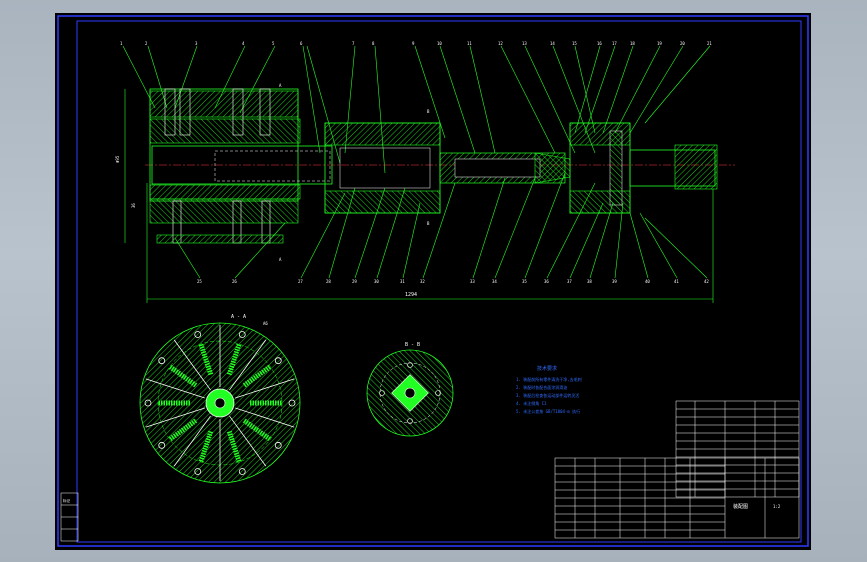 The image size is (867, 562). I want to click on tech-req-line: 4. 未注倒角 C1, so click(531, 403).